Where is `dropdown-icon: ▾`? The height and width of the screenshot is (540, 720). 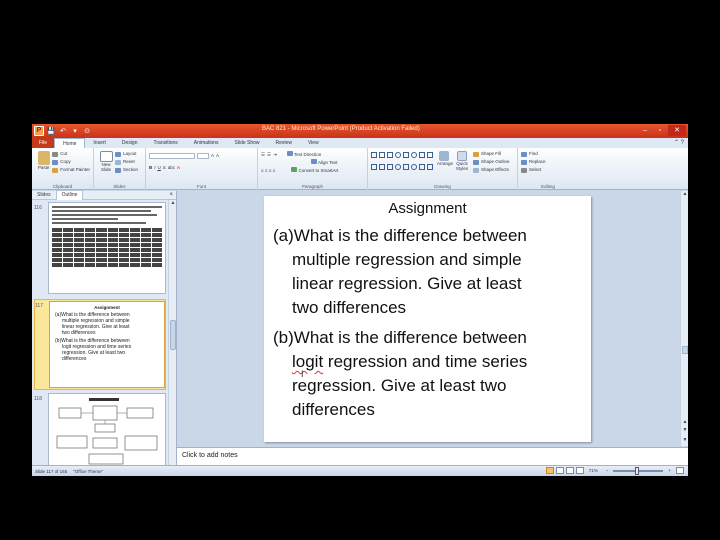
dropdown-icon: ▾ is located at coordinates (75, 131).